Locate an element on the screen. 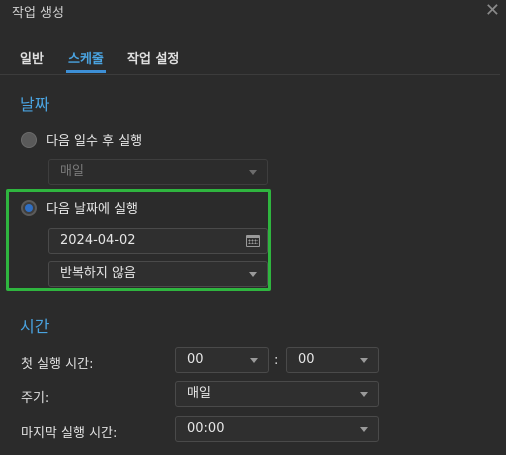 The image size is (506, 455). radio-run-on-date: 다음 날짜에 실행 is located at coordinates (79, 207).